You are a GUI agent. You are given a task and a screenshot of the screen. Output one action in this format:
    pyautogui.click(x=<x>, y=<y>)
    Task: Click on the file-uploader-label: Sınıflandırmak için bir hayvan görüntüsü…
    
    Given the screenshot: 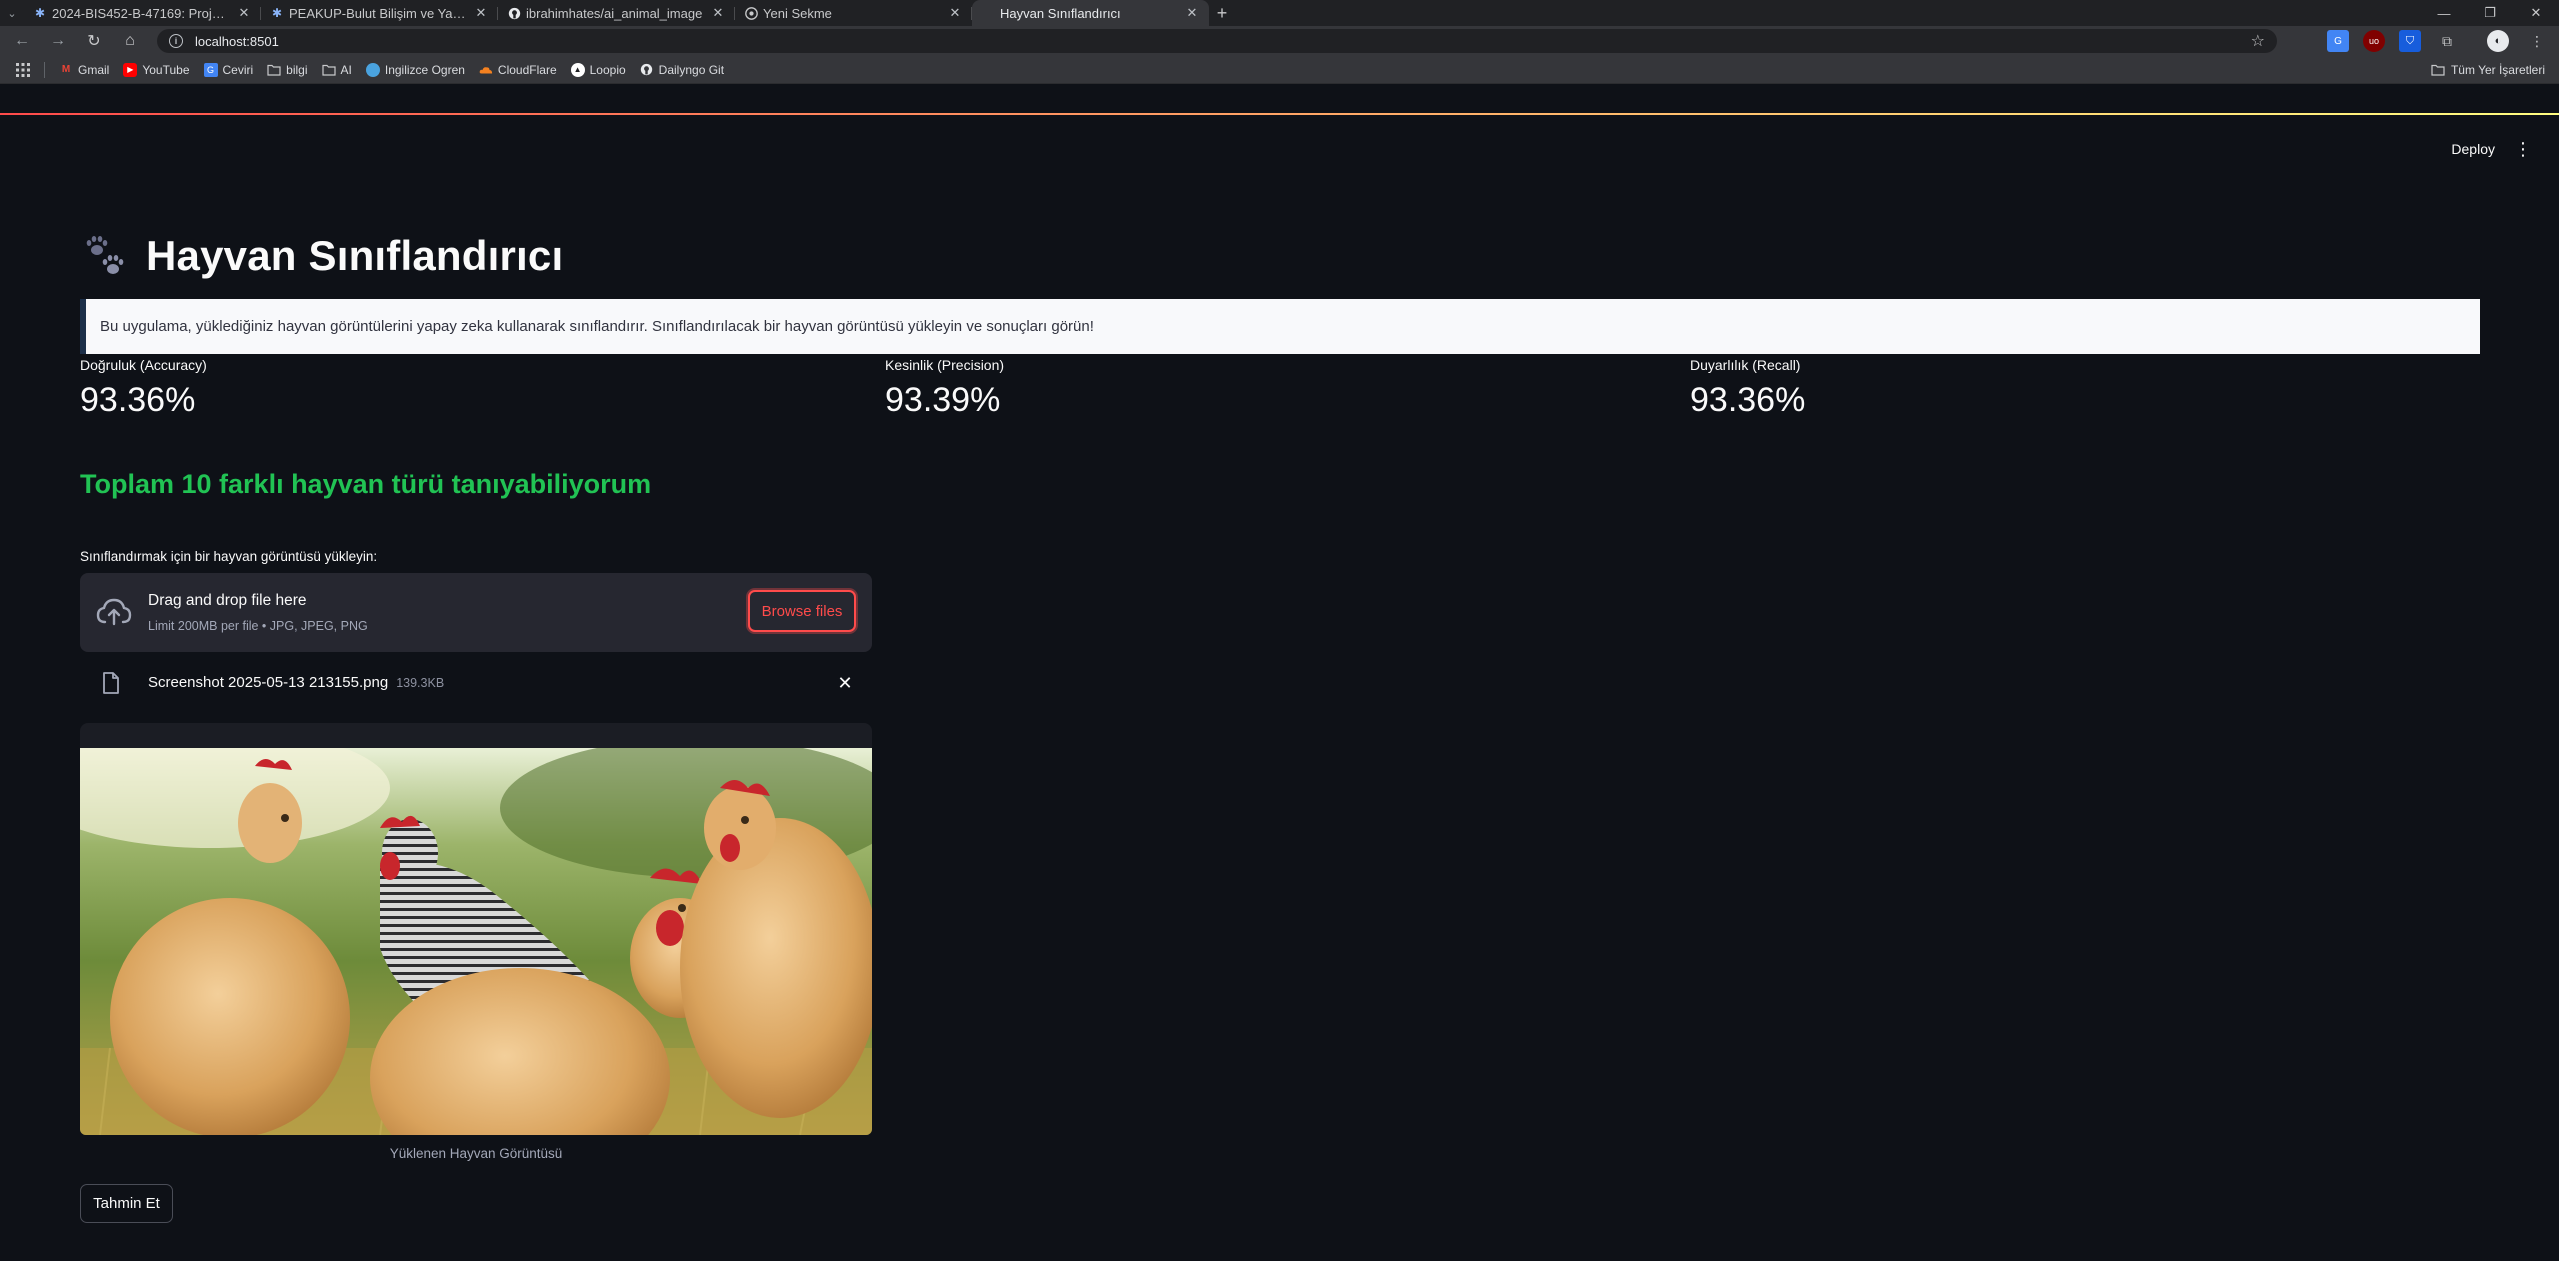 What is the action you would take?
    pyautogui.click(x=229, y=556)
    